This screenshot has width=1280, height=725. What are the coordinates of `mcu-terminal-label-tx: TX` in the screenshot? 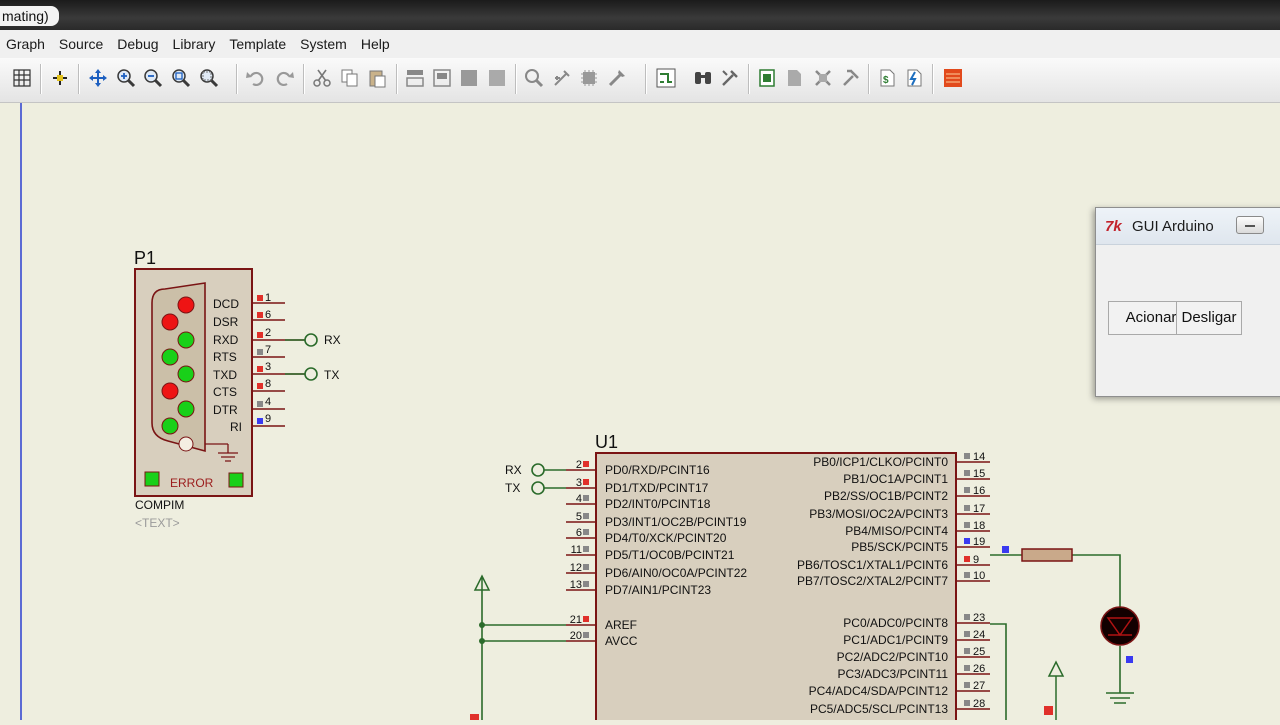 It's located at (512, 488).